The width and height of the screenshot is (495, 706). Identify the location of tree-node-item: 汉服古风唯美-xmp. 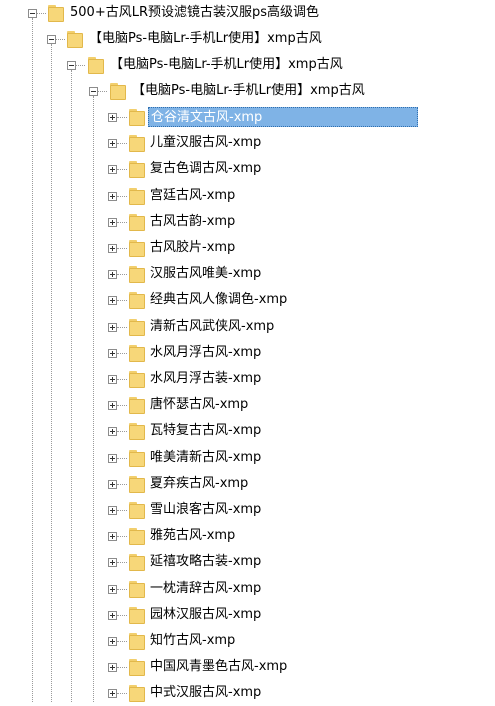
(247, 274).